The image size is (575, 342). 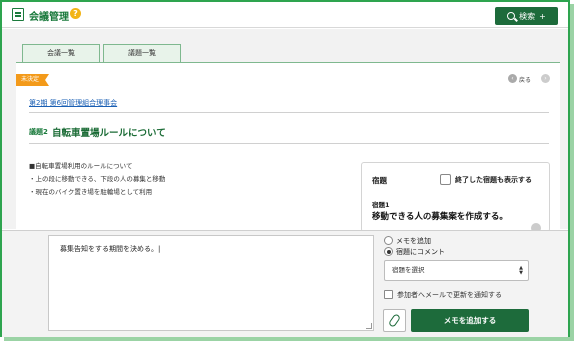 What do you see at coordinates (388, 240) in the screenshot?
I see `radio-add-memo` at bounding box center [388, 240].